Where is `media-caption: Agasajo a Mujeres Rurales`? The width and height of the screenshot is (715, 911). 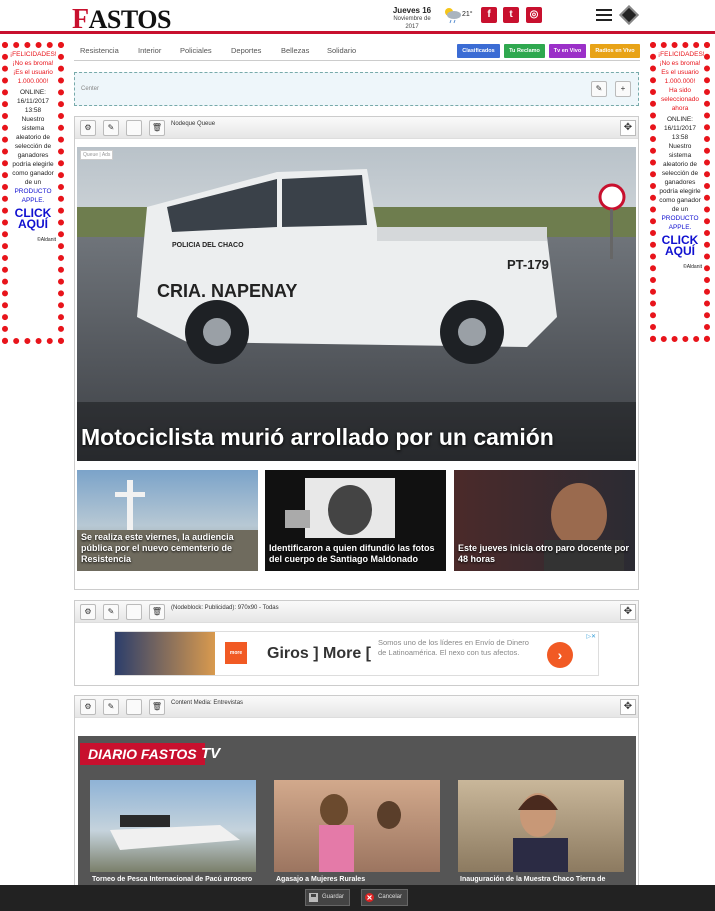
media-caption: Agasajo a Mujeres Rurales is located at coordinates (321, 879).